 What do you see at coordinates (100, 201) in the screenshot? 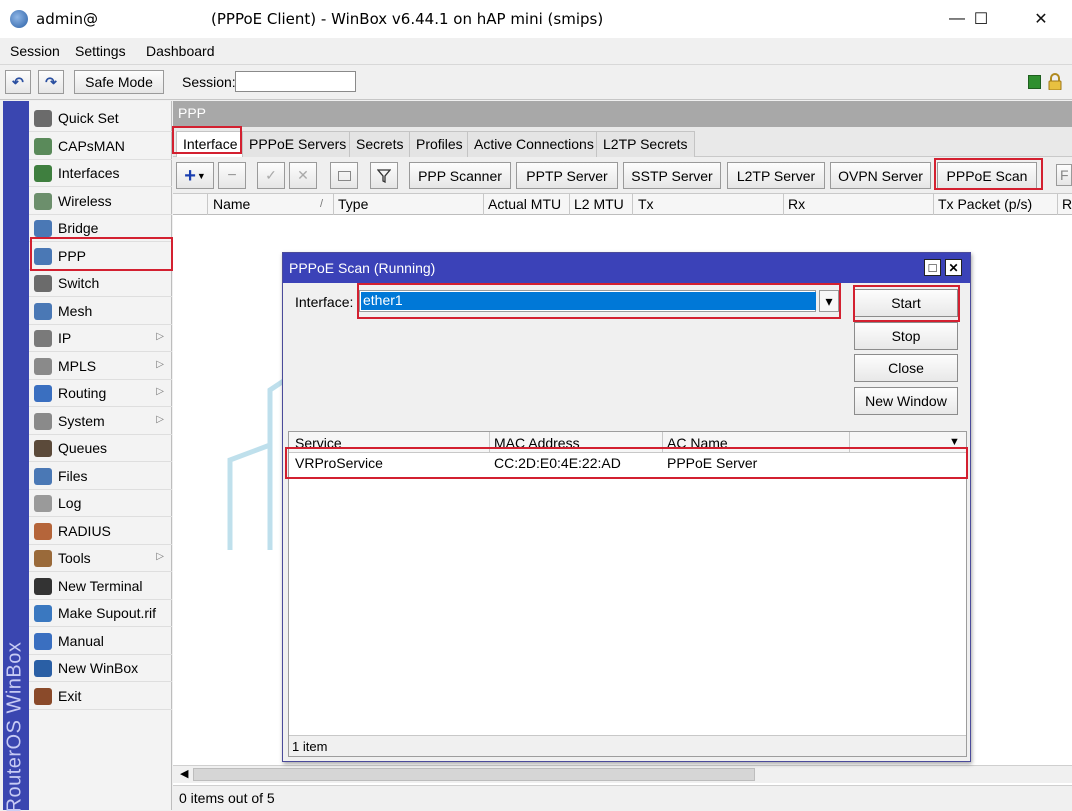
I see `sidebar-item-wireless: Wireless` at bounding box center [100, 201].